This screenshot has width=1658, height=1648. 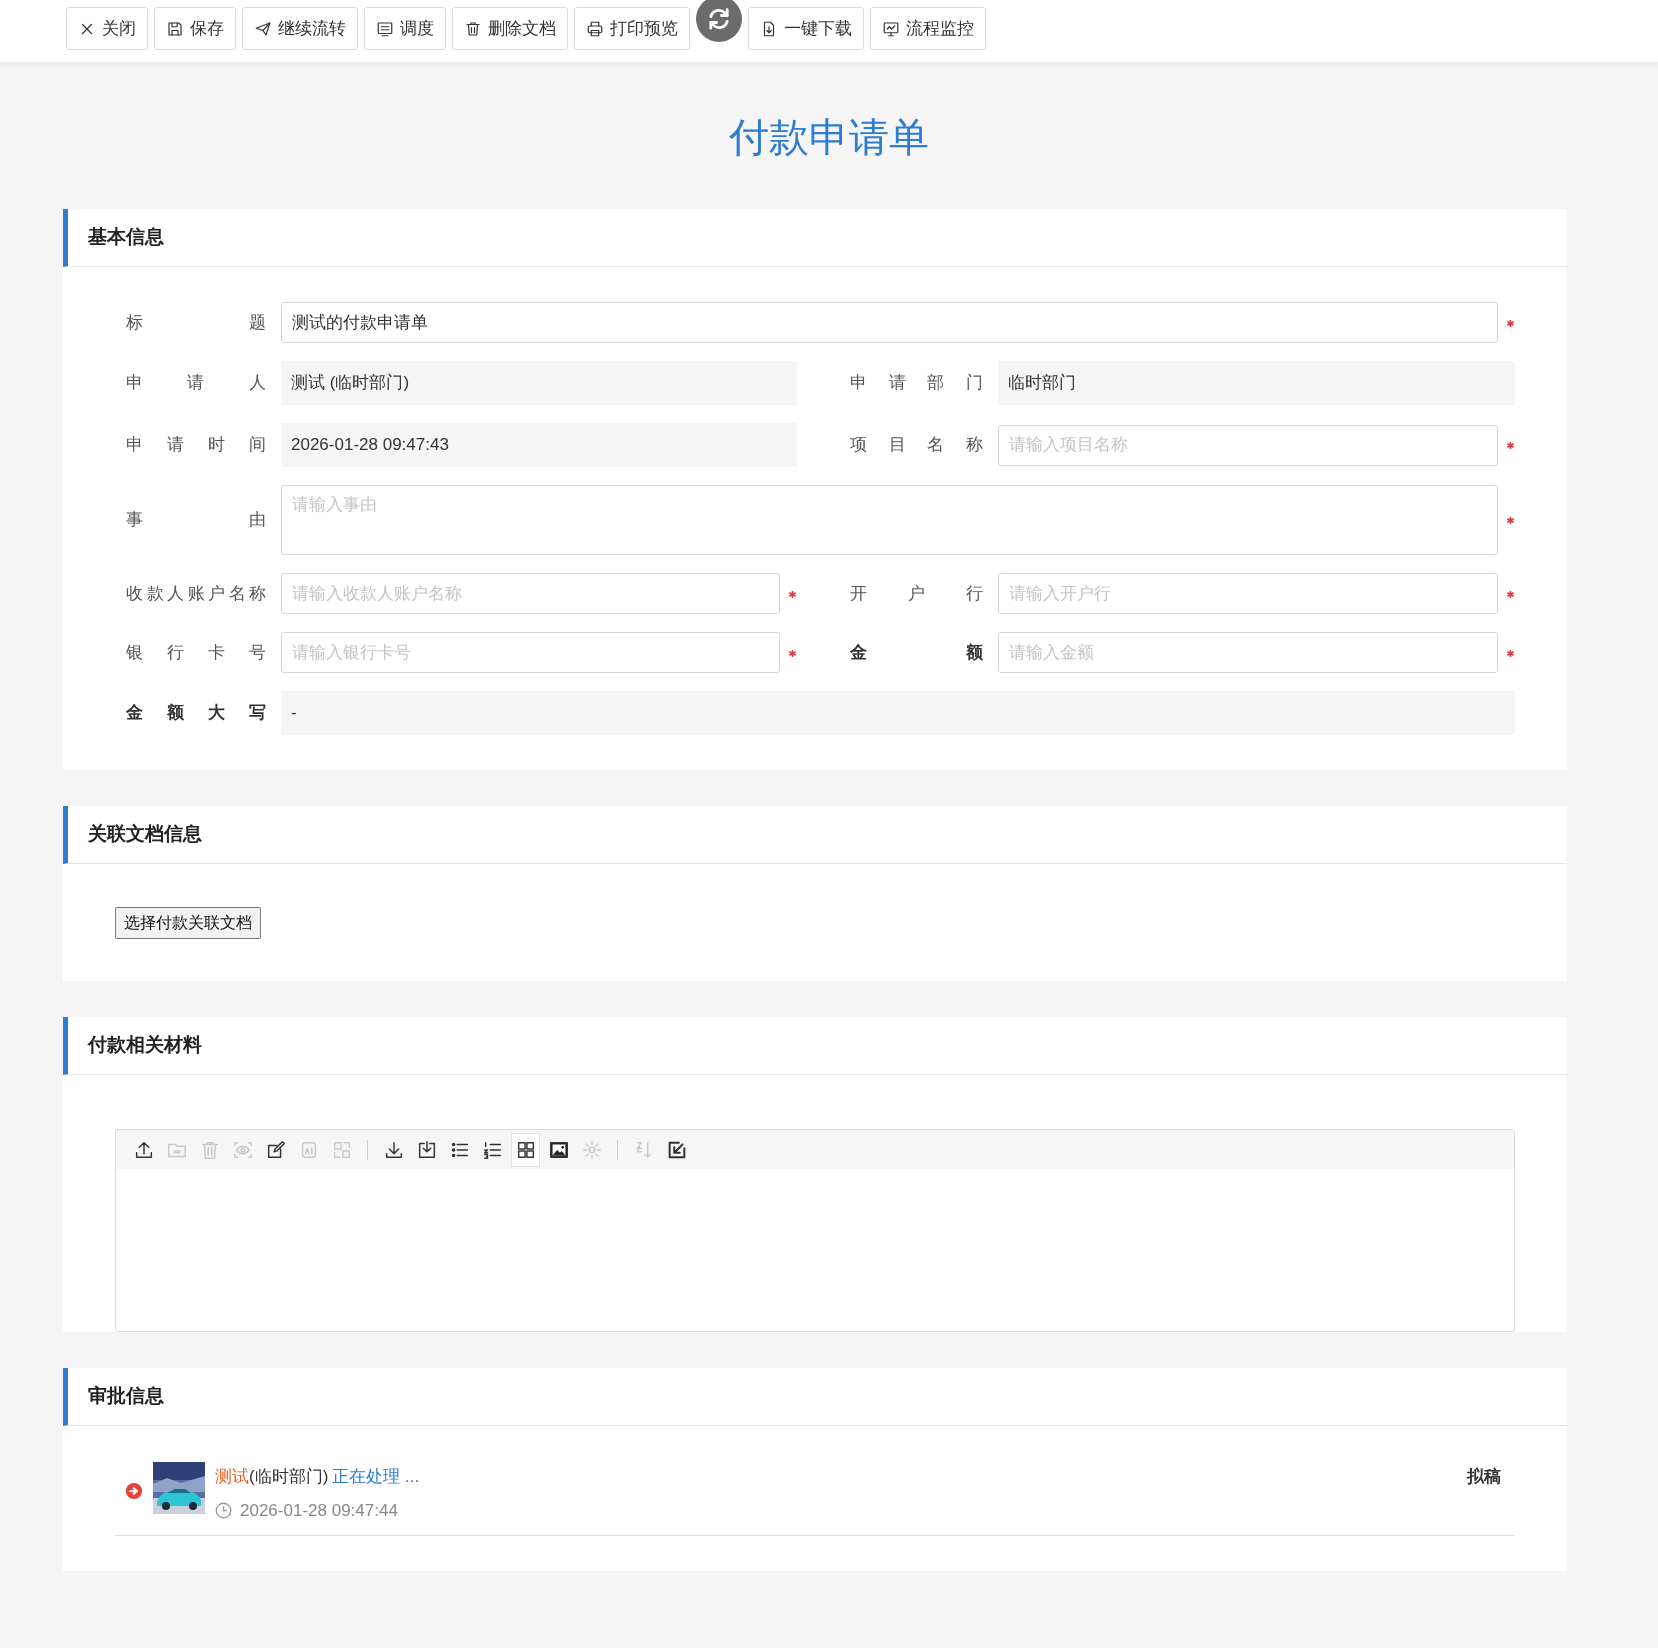 What do you see at coordinates (232, 1476) in the screenshot?
I see `approver-name: 测试` at bounding box center [232, 1476].